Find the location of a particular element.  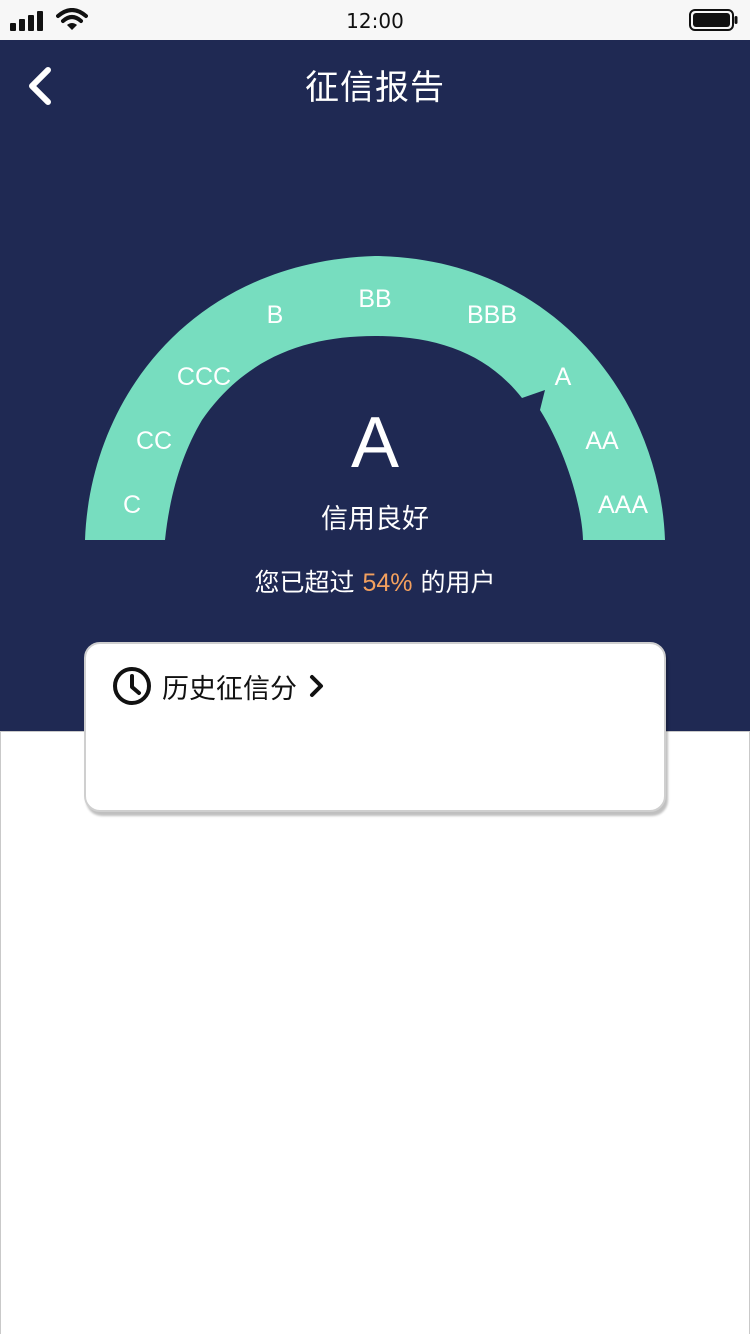

ranking-suffix: 的用户 is located at coordinates (458, 582).